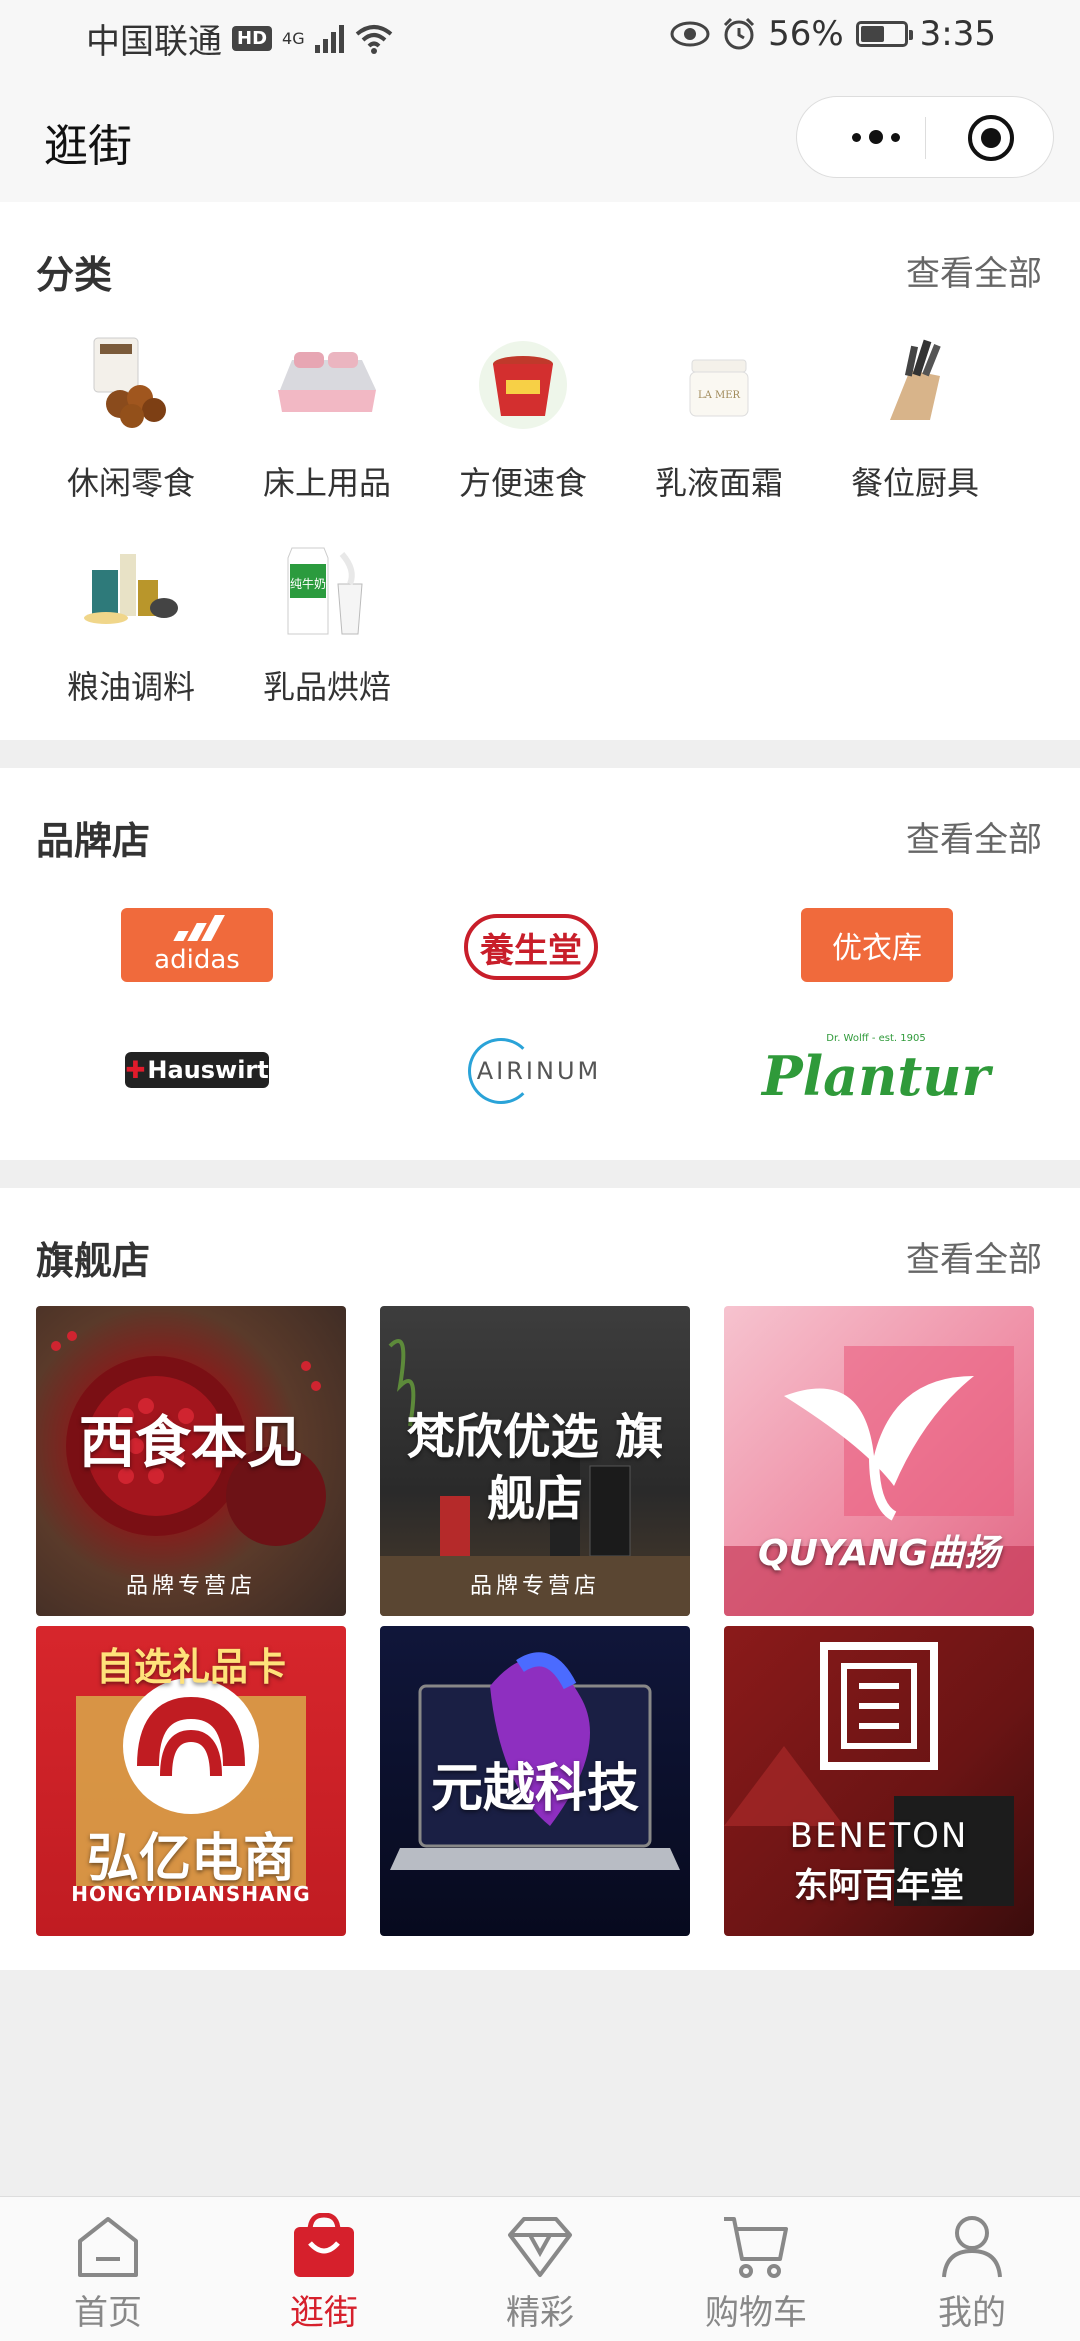 The width and height of the screenshot is (1080, 2341). I want to click on store-name: 东阿百年堂, so click(879, 1886).